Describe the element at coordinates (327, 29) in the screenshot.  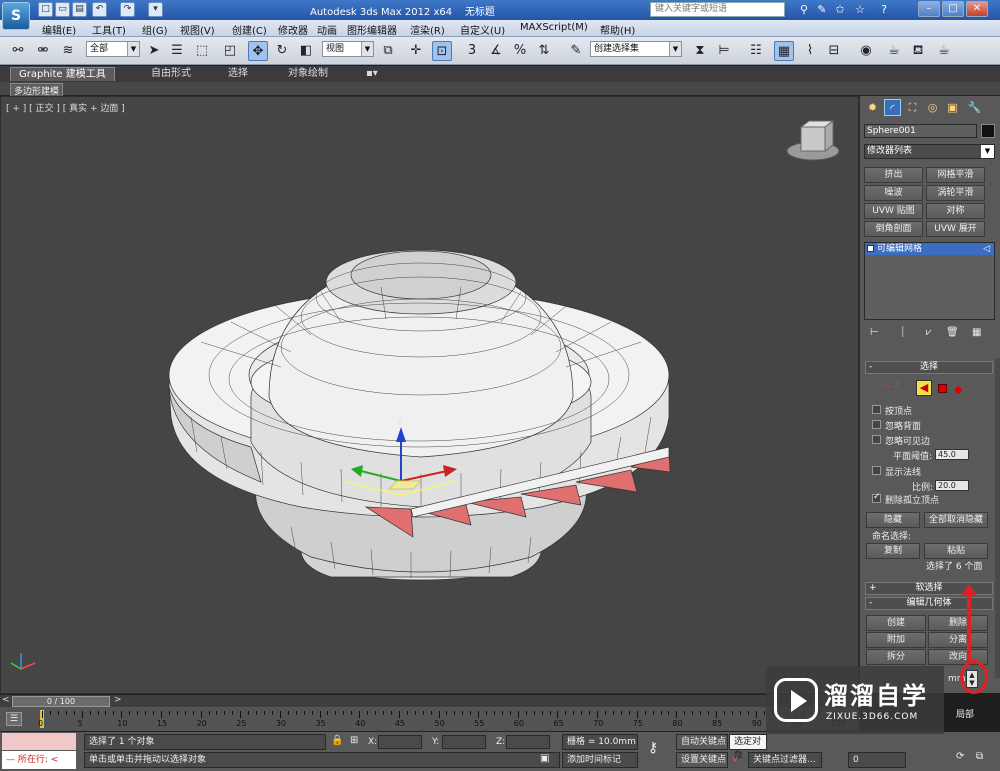
I see `menu-animation: 动画` at that location.